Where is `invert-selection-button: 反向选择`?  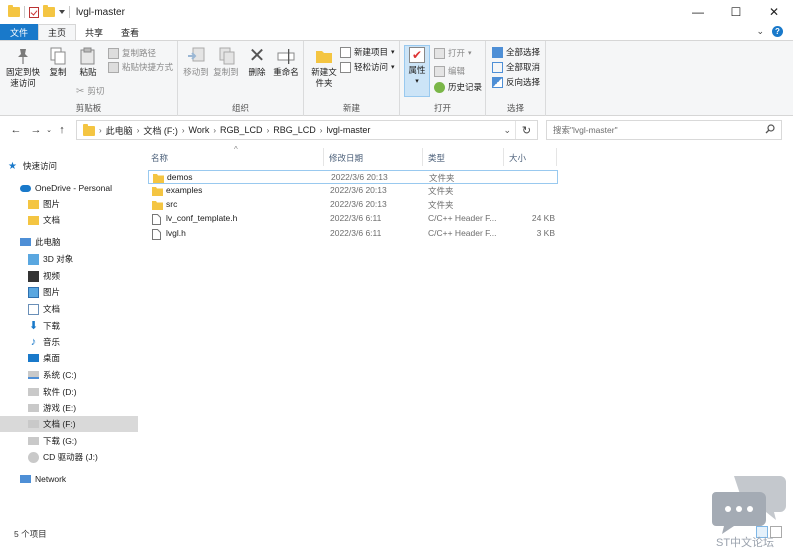 invert-selection-button: 反向选择 is located at coordinates (516, 82).